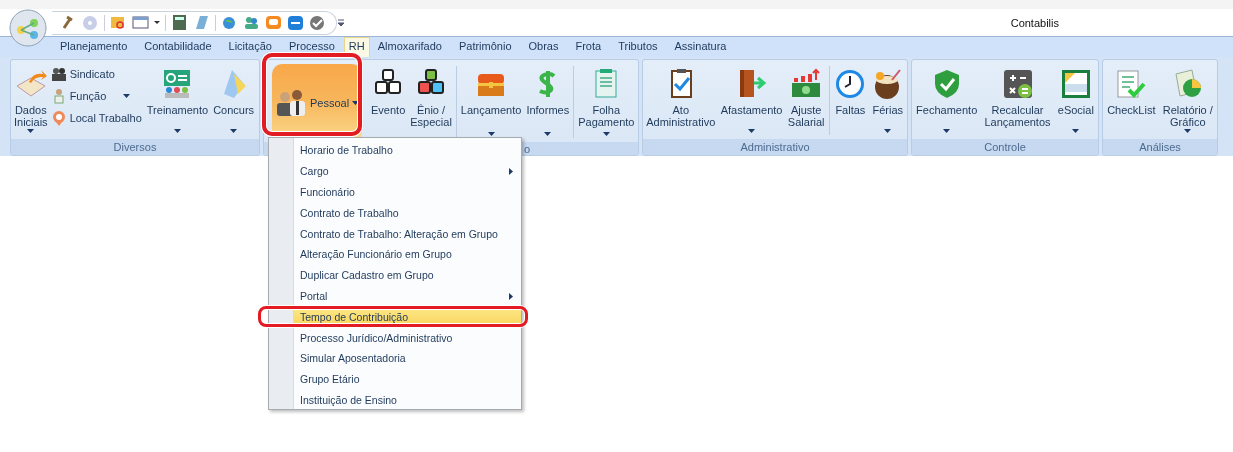 This screenshot has height=452, width=1233. Describe the element at coordinates (407, 192) in the screenshot. I see `menu-item: Funcionário` at that location.